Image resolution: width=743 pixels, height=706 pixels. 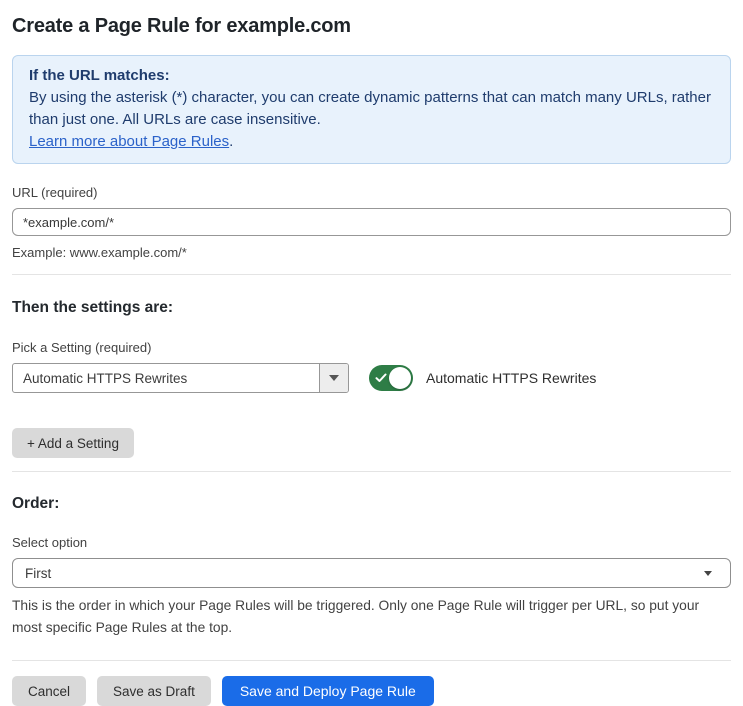 What do you see at coordinates (73, 443) in the screenshot?
I see `add-setting-button: + Add a Setting` at bounding box center [73, 443].